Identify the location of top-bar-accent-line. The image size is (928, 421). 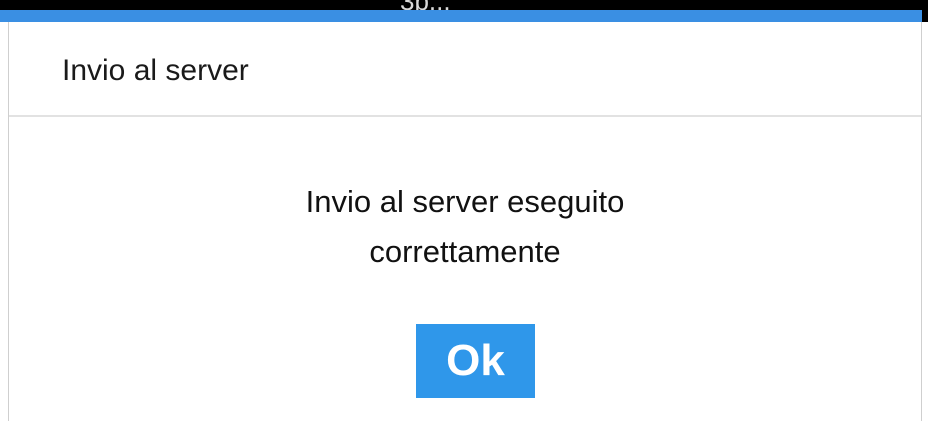
(461, 16).